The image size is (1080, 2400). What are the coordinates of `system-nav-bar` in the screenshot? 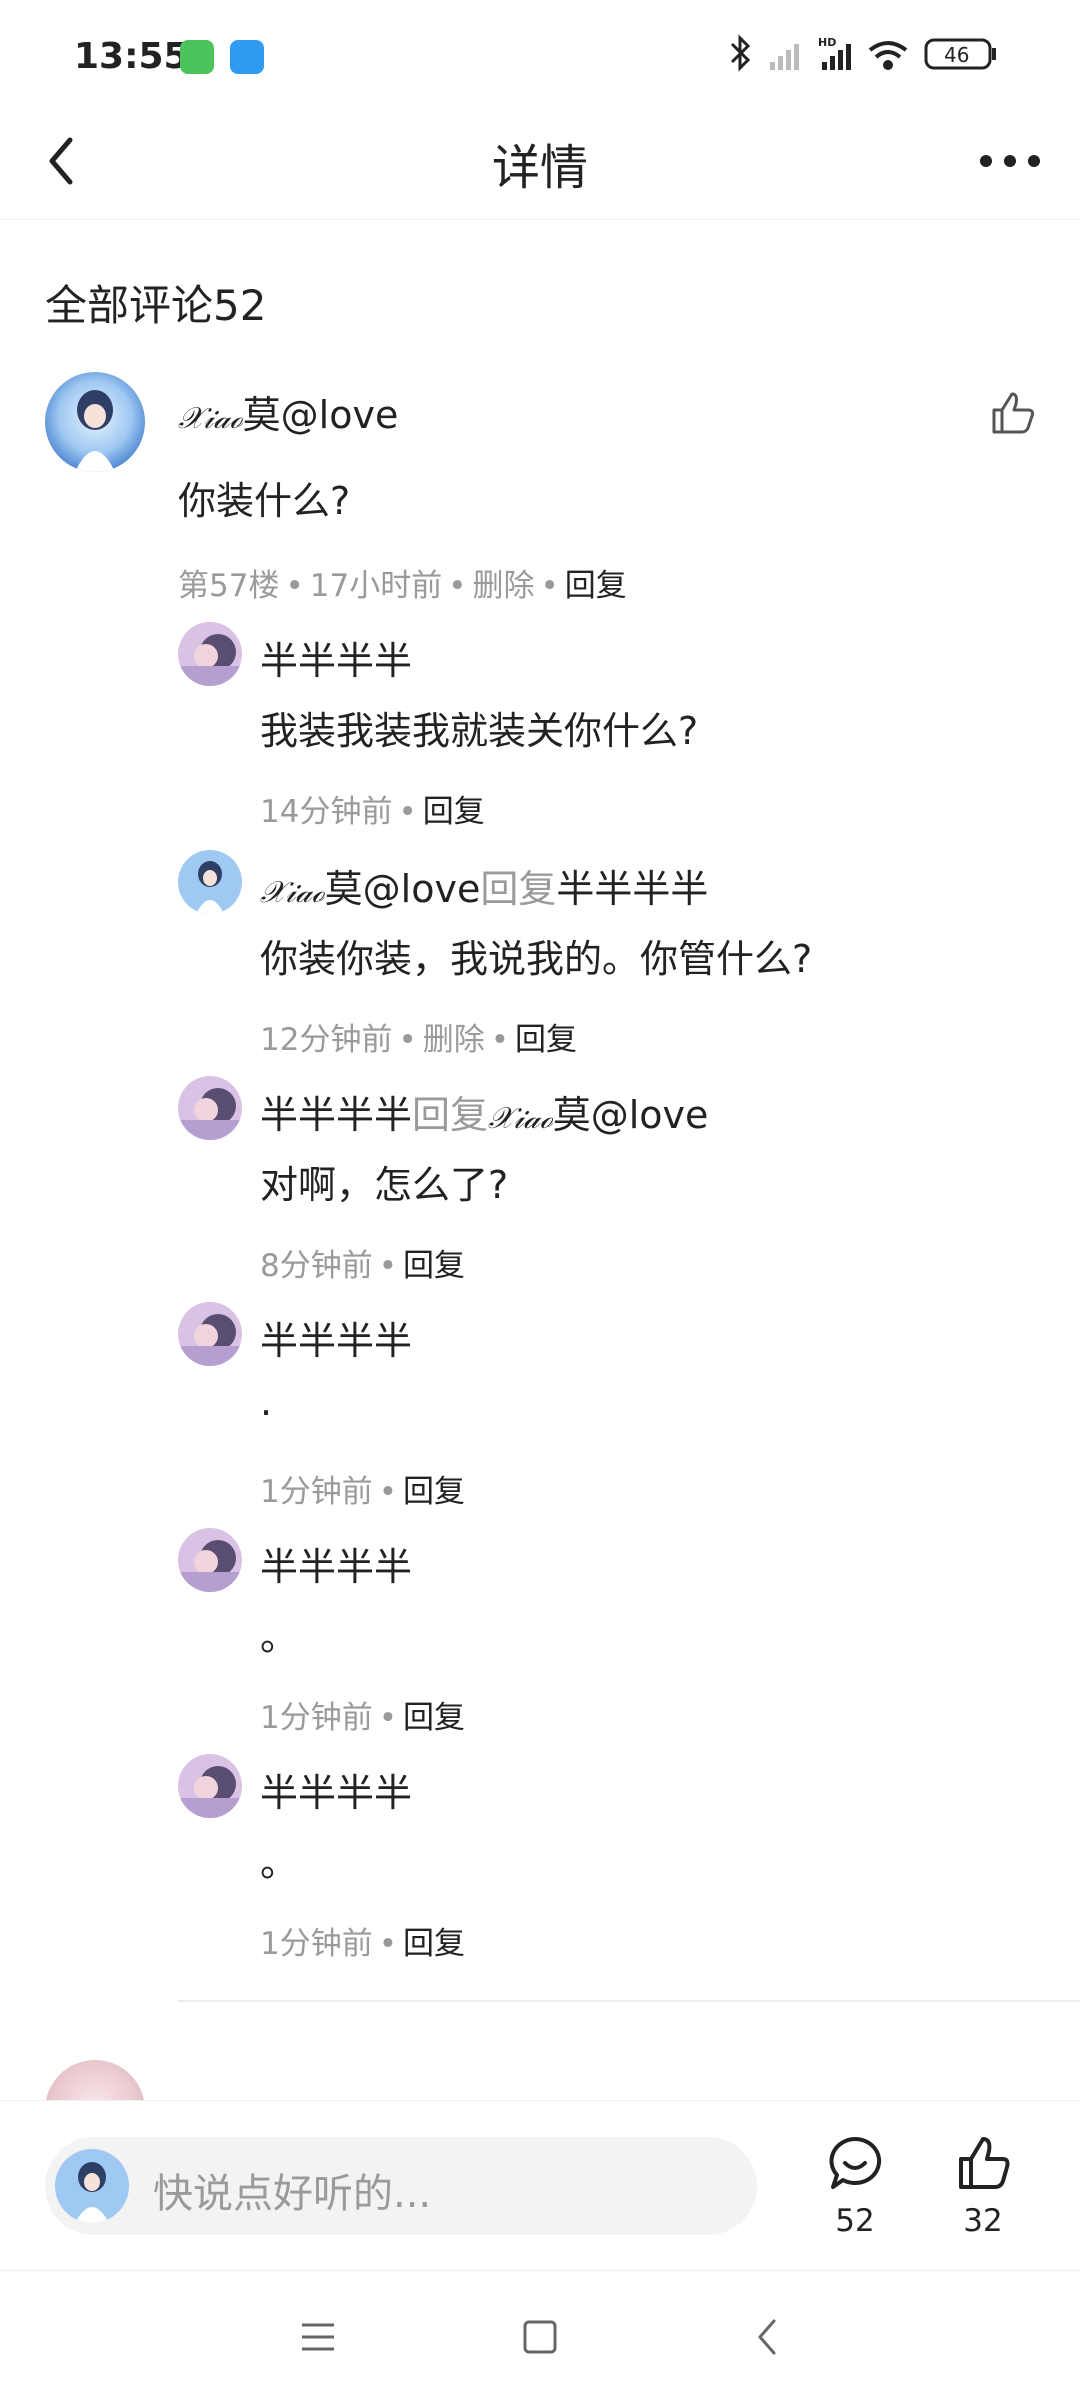 It's located at (540, 2335).